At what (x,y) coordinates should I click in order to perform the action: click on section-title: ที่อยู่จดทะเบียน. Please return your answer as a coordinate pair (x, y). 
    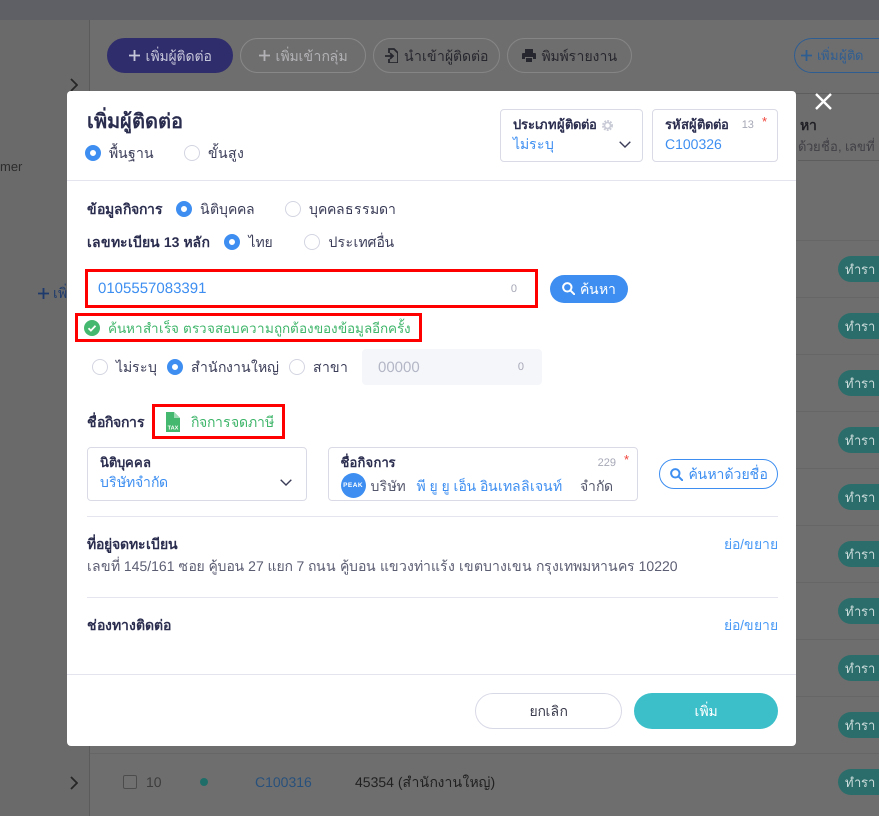
    Looking at the image, I should click on (132, 544).